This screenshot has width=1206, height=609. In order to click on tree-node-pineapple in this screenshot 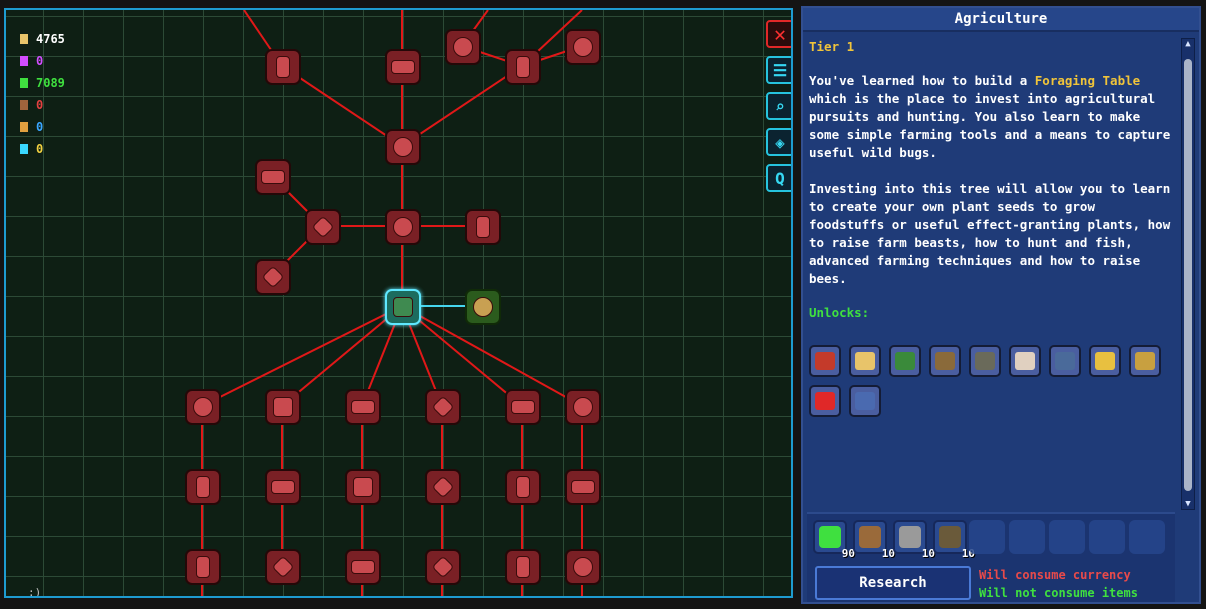, I will do `click(483, 227)`.